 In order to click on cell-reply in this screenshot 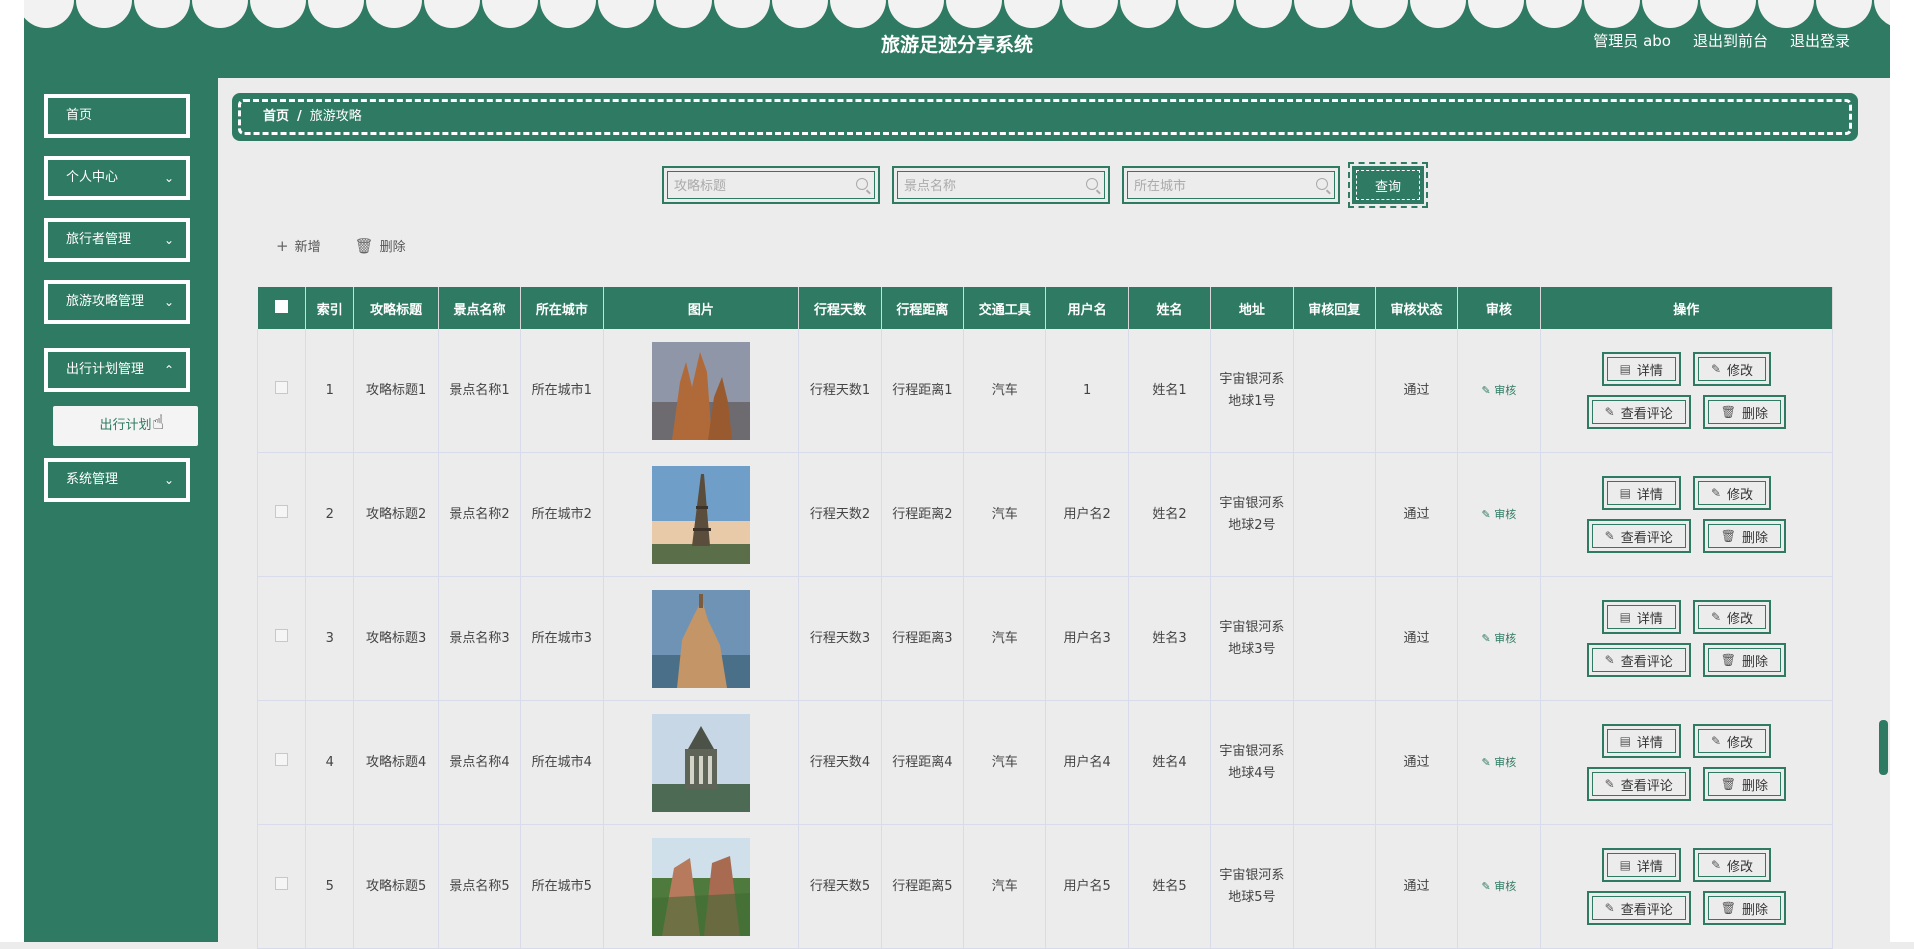, I will do `click(1334, 886)`.